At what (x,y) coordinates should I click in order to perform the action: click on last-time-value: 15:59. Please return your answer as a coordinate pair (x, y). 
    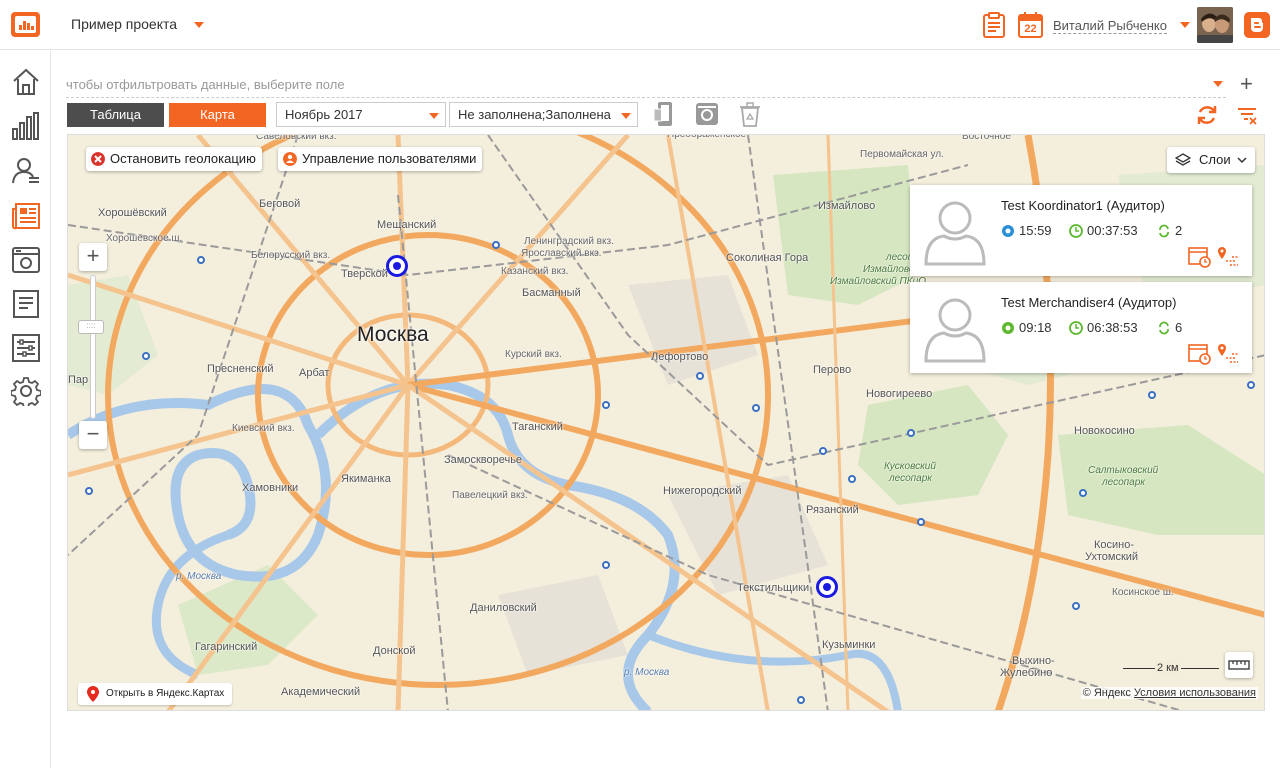
    Looking at the image, I should click on (1035, 230).